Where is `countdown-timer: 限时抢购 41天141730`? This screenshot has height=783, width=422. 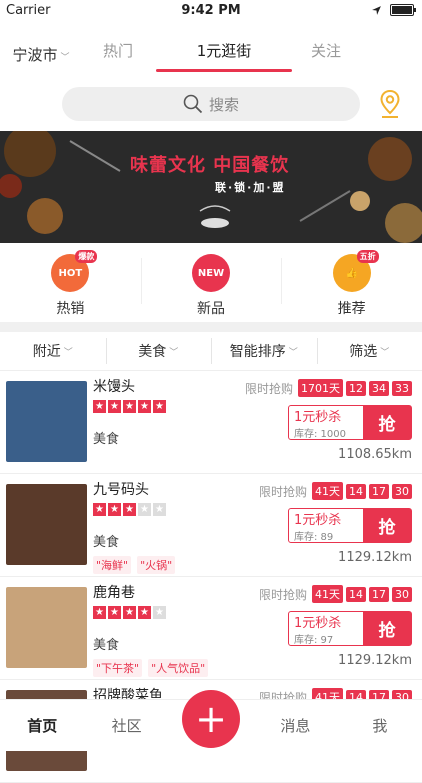
countdown-timer: 限时抢购 41天141730 is located at coordinates (335, 594).